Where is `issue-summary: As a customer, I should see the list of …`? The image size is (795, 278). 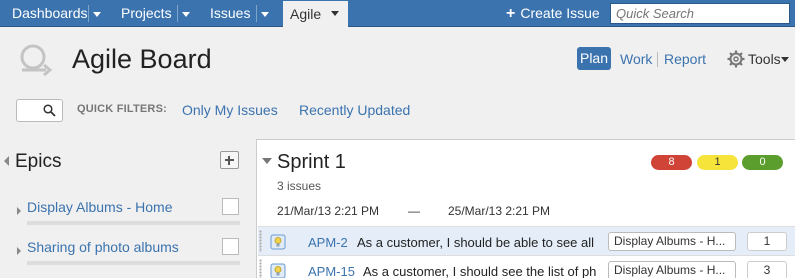
issue-summary: As a customer, I should see the list of … is located at coordinates (480, 271).